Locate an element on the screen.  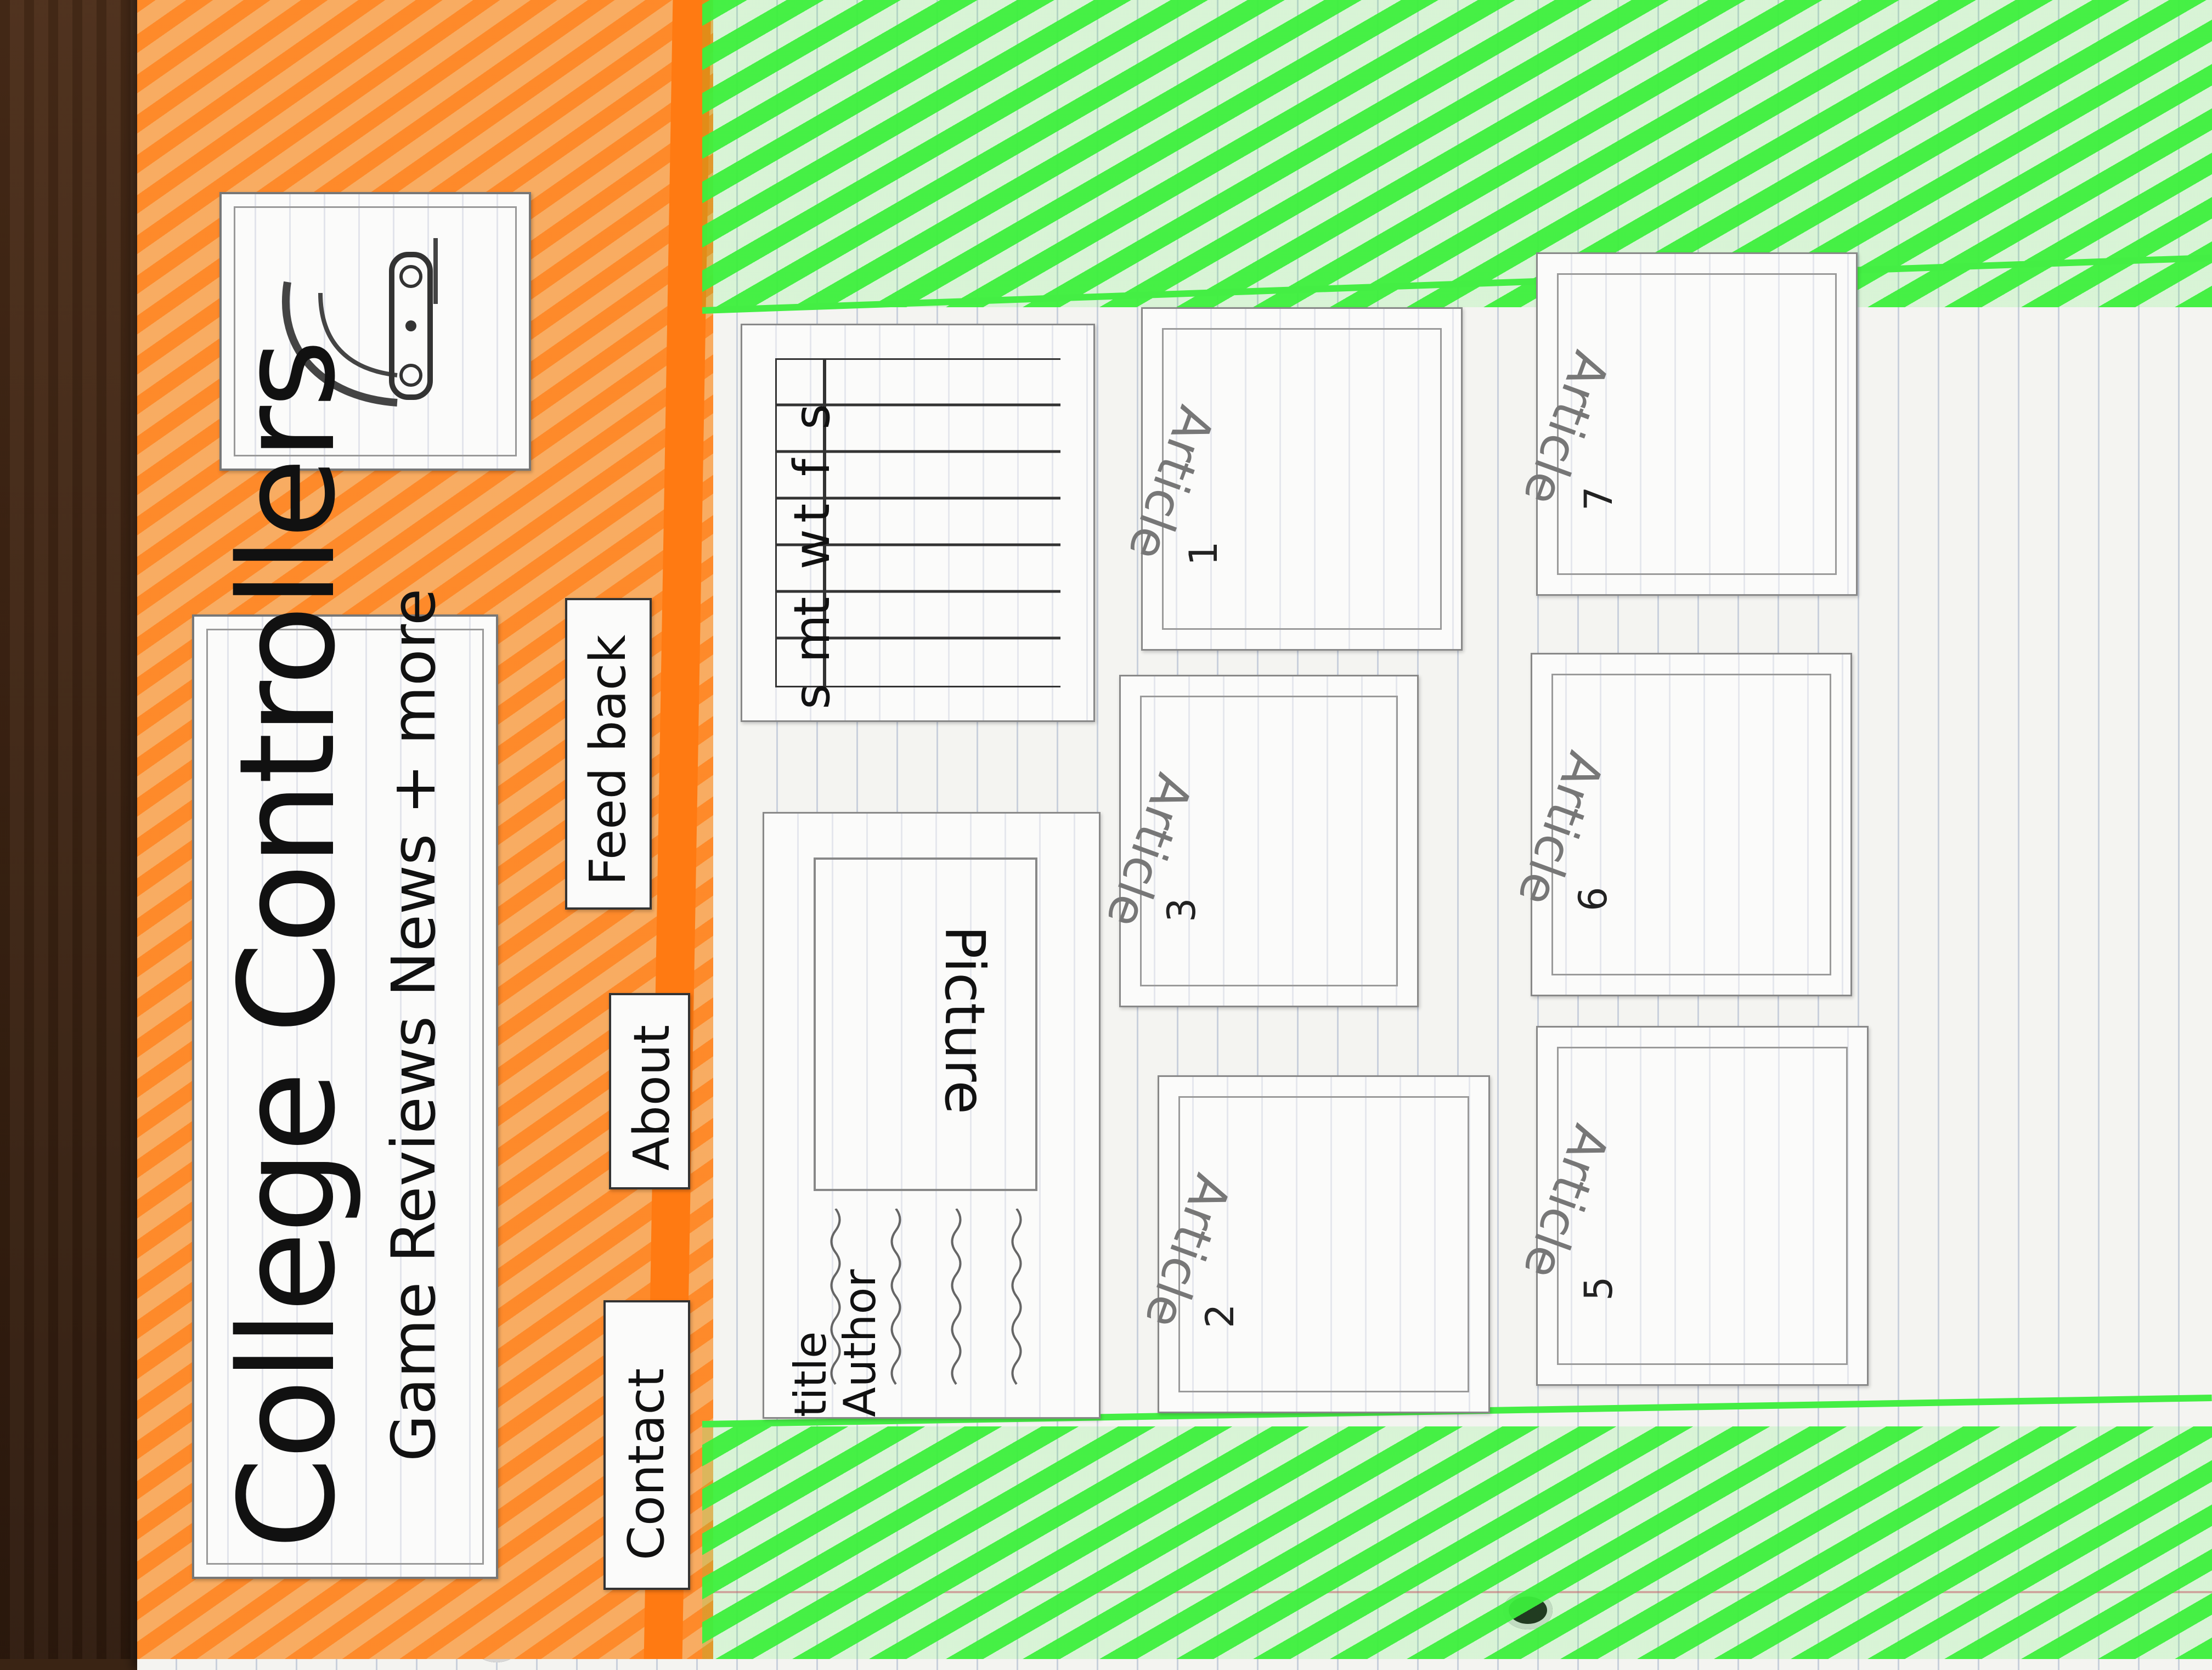
article-card-7: Article 7 is located at coordinates (1685, 424).